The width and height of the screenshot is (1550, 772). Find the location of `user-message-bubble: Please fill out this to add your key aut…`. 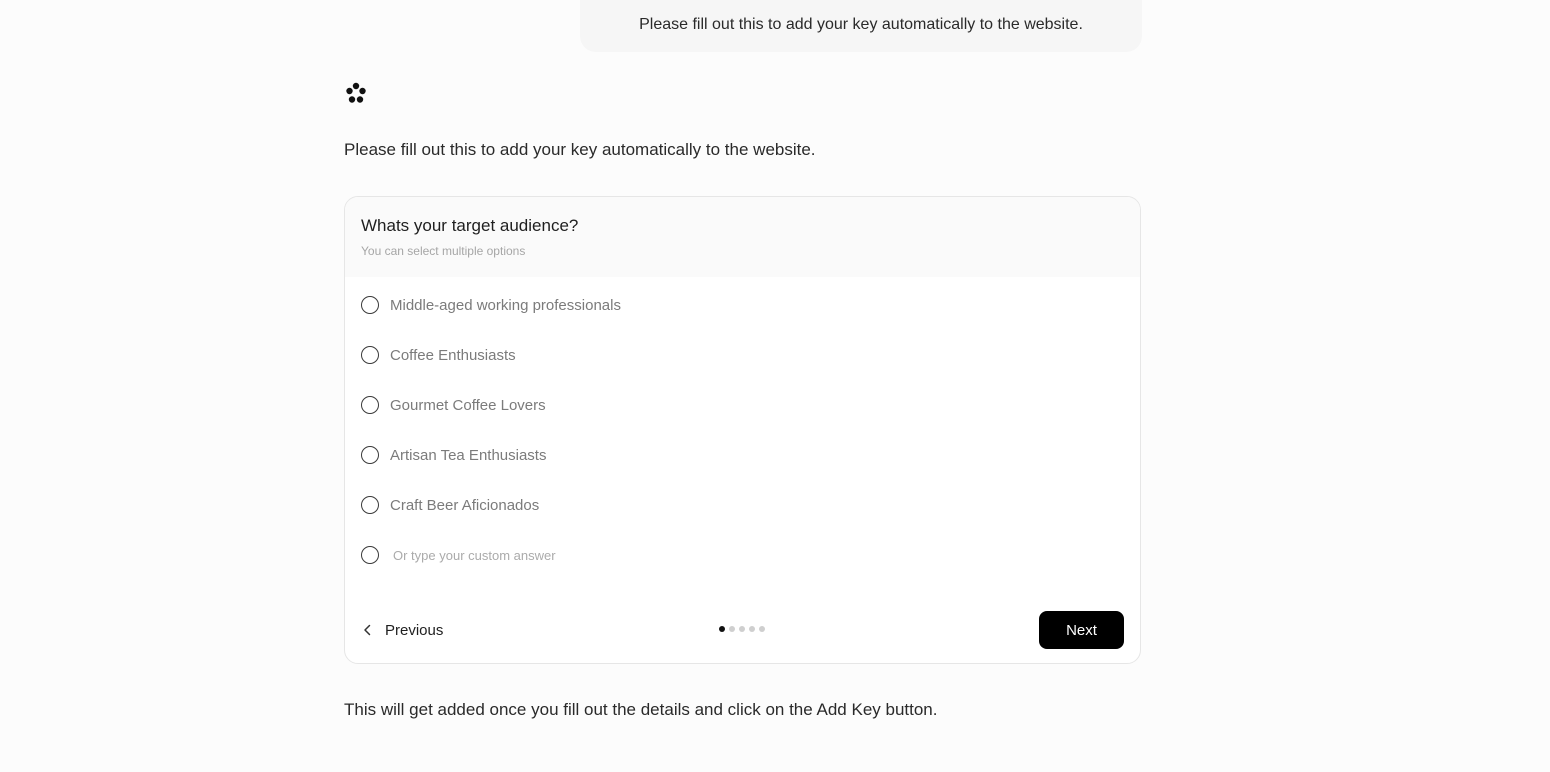

user-message-bubble: Please fill out this to add your key aut… is located at coordinates (861, 26).